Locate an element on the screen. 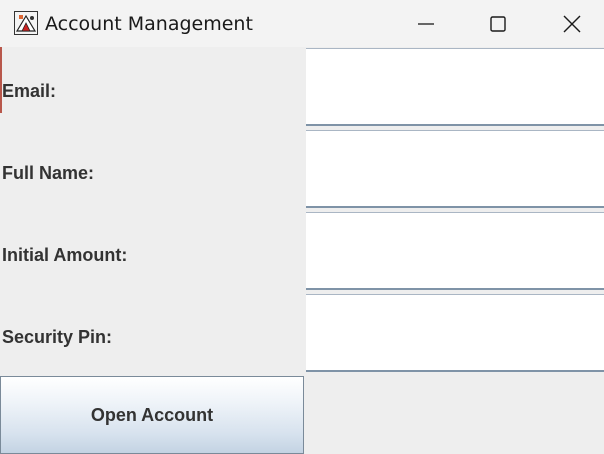  security-pin-label: Security Pin: is located at coordinates (57, 337).